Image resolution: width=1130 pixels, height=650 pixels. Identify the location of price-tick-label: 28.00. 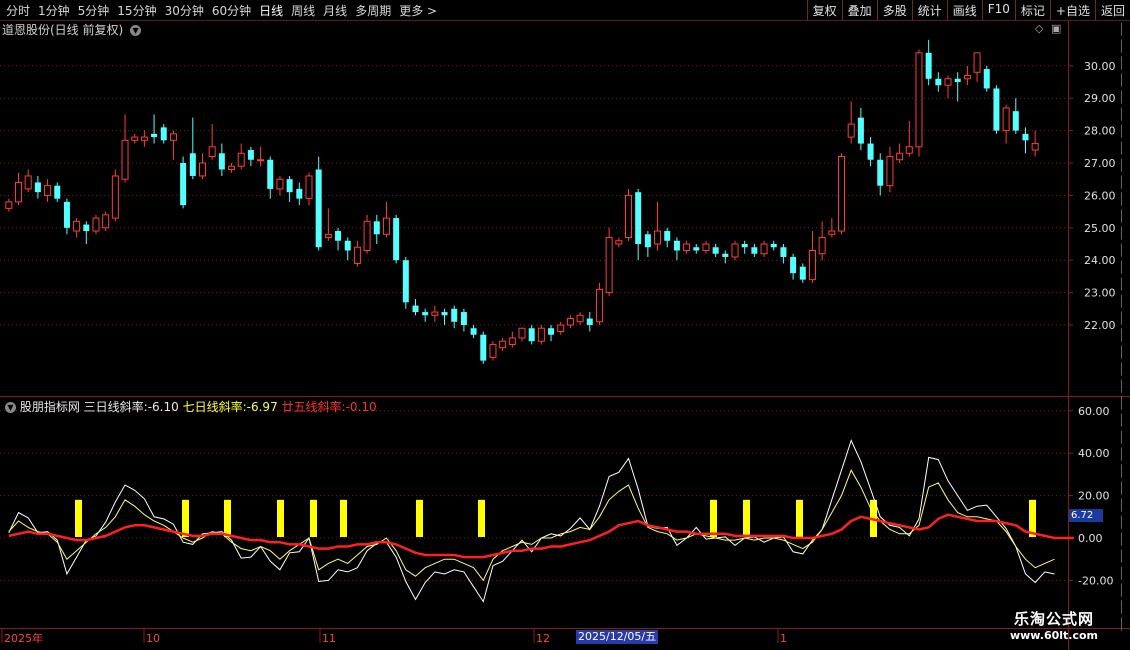
(1100, 131).